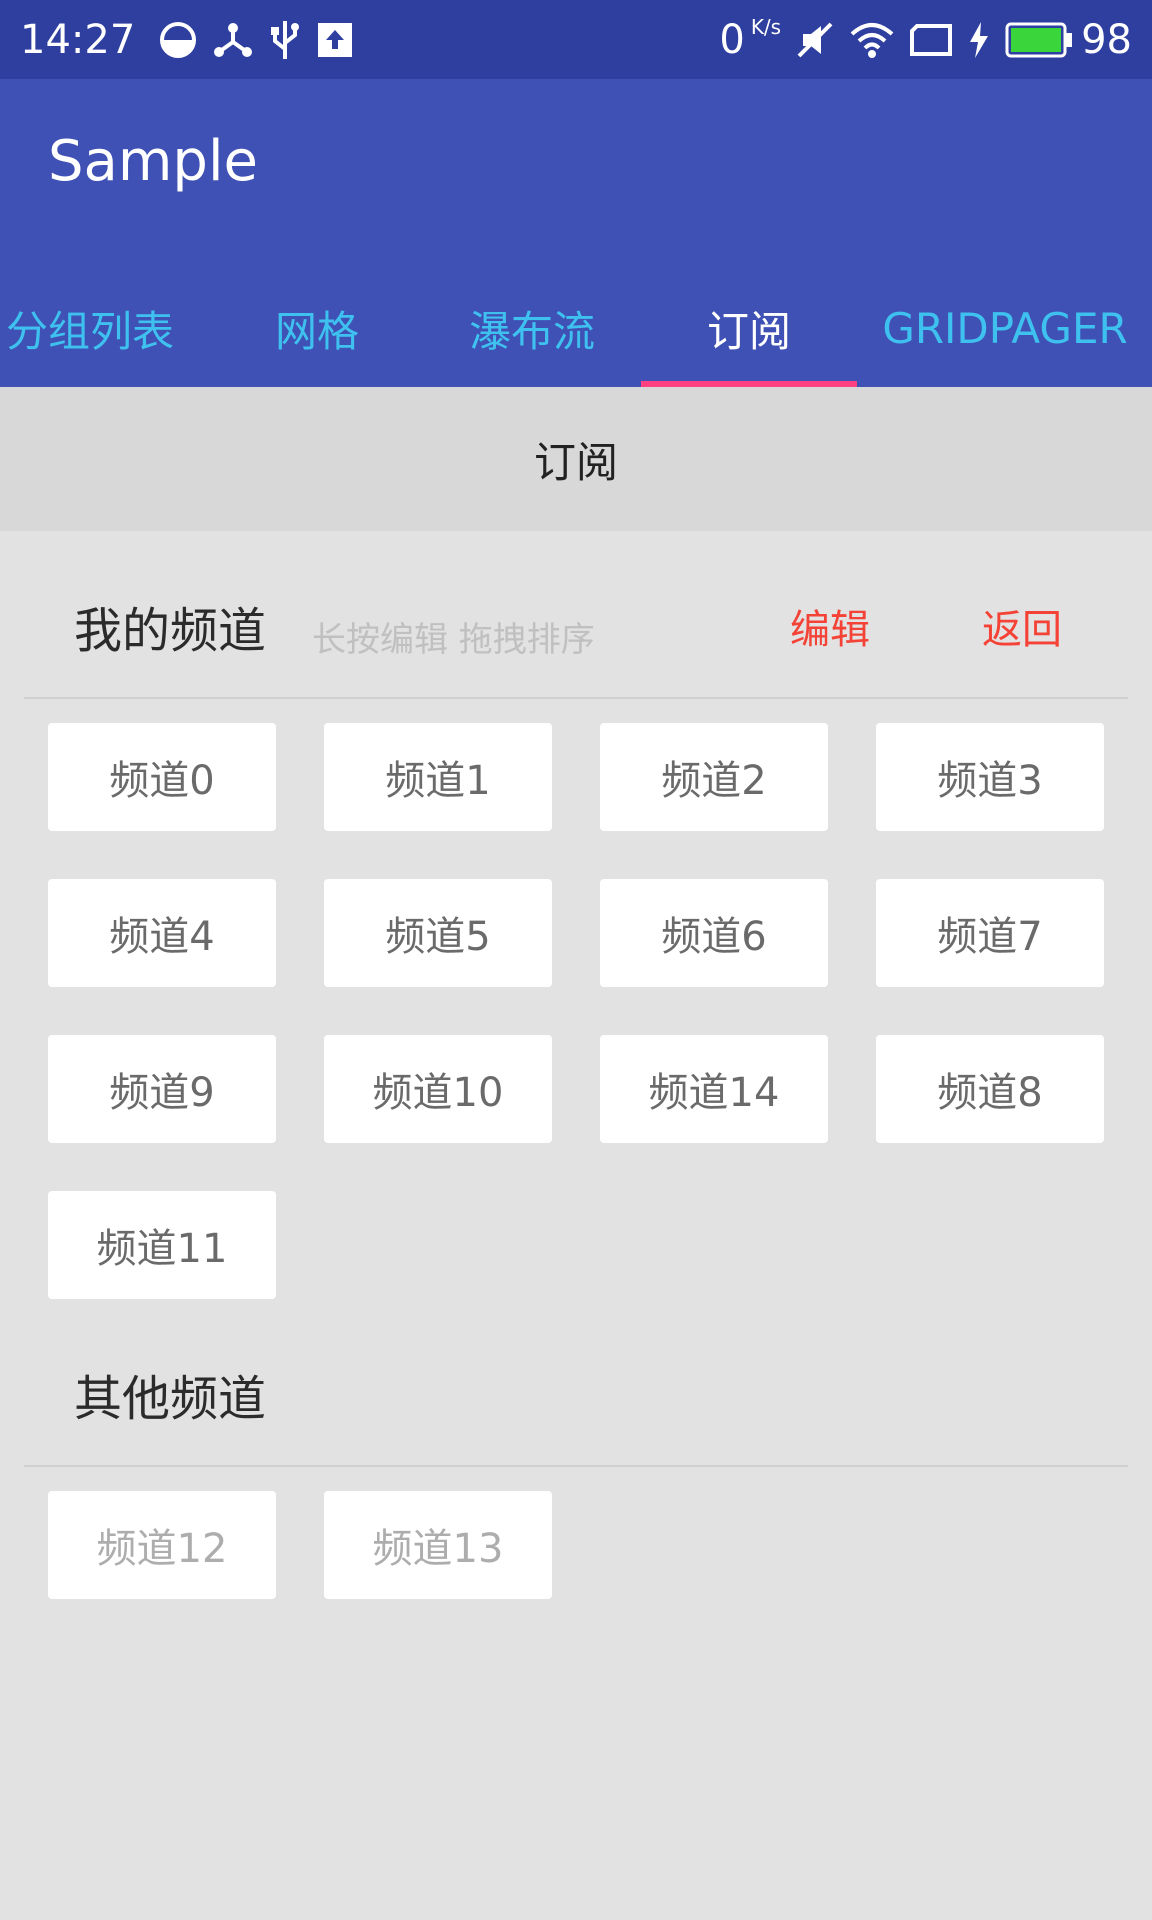  Describe the element at coordinates (170, 631) in the screenshot. I see `my-channels-title: 我的频道` at that location.